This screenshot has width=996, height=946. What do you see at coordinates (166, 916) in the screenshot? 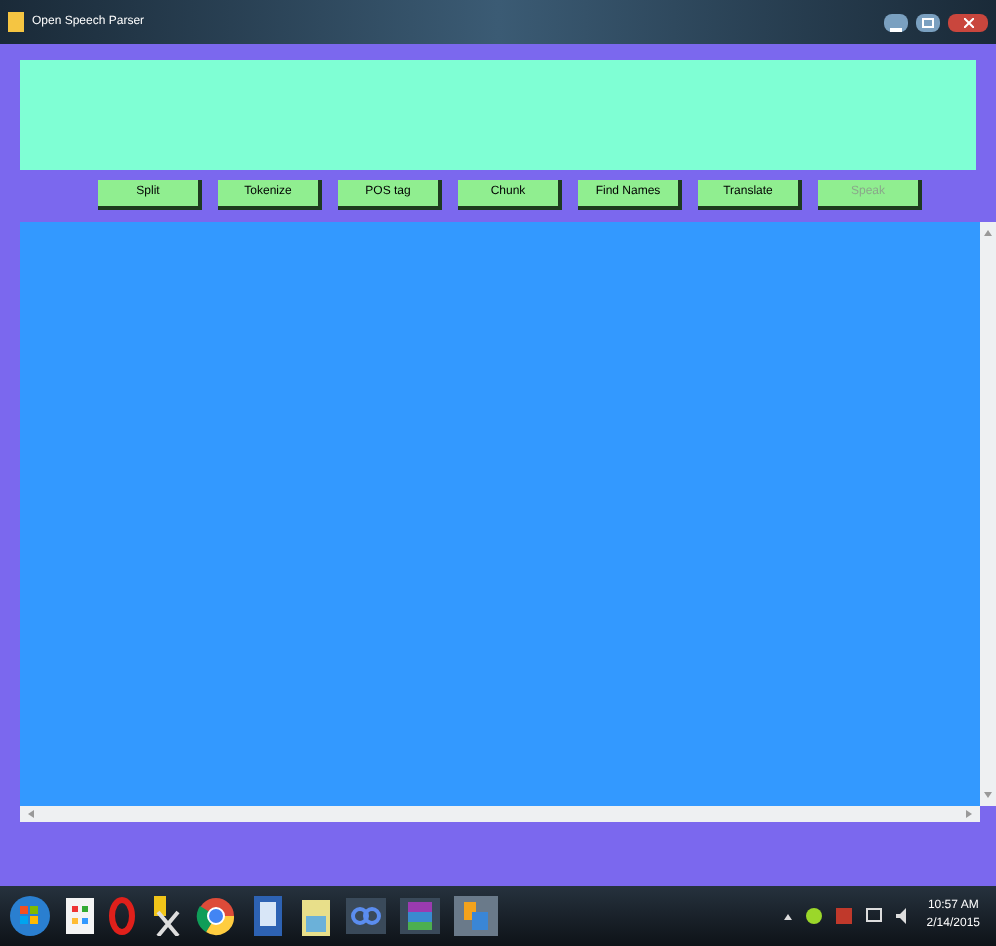
I see `tools-app-icon` at bounding box center [166, 916].